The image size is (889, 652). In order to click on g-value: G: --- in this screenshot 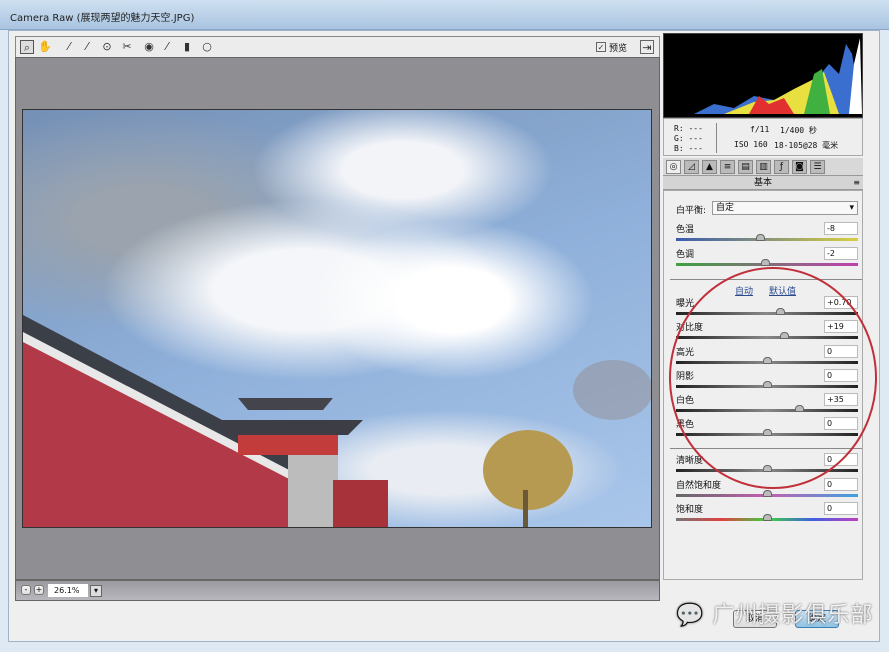, I will do `click(688, 138)`.